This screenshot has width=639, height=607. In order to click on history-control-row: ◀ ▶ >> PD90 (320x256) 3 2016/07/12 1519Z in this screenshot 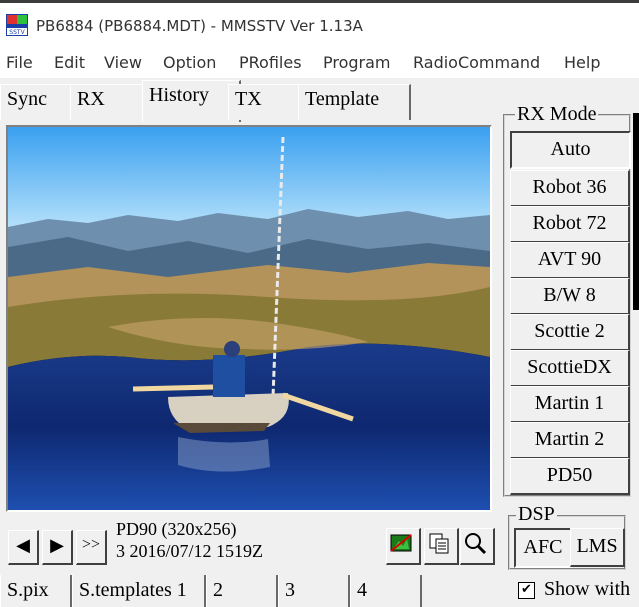, I will do `click(252, 544)`.